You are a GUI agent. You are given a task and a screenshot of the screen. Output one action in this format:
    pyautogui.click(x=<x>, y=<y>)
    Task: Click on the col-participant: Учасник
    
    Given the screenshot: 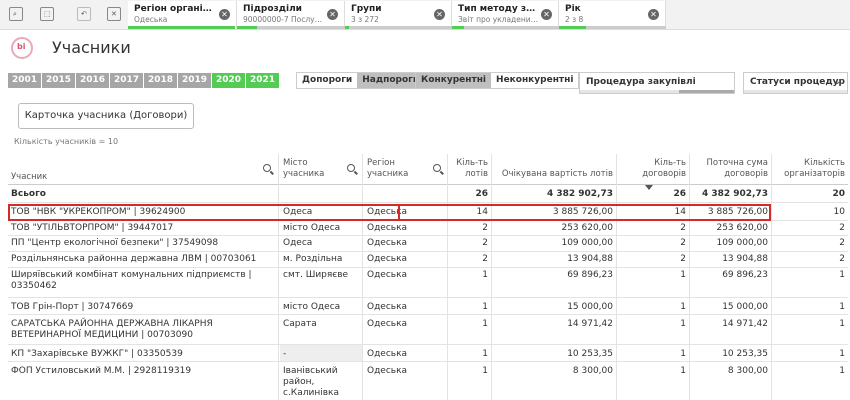 What is the action you would take?
    pyautogui.click(x=108, y=177)
    